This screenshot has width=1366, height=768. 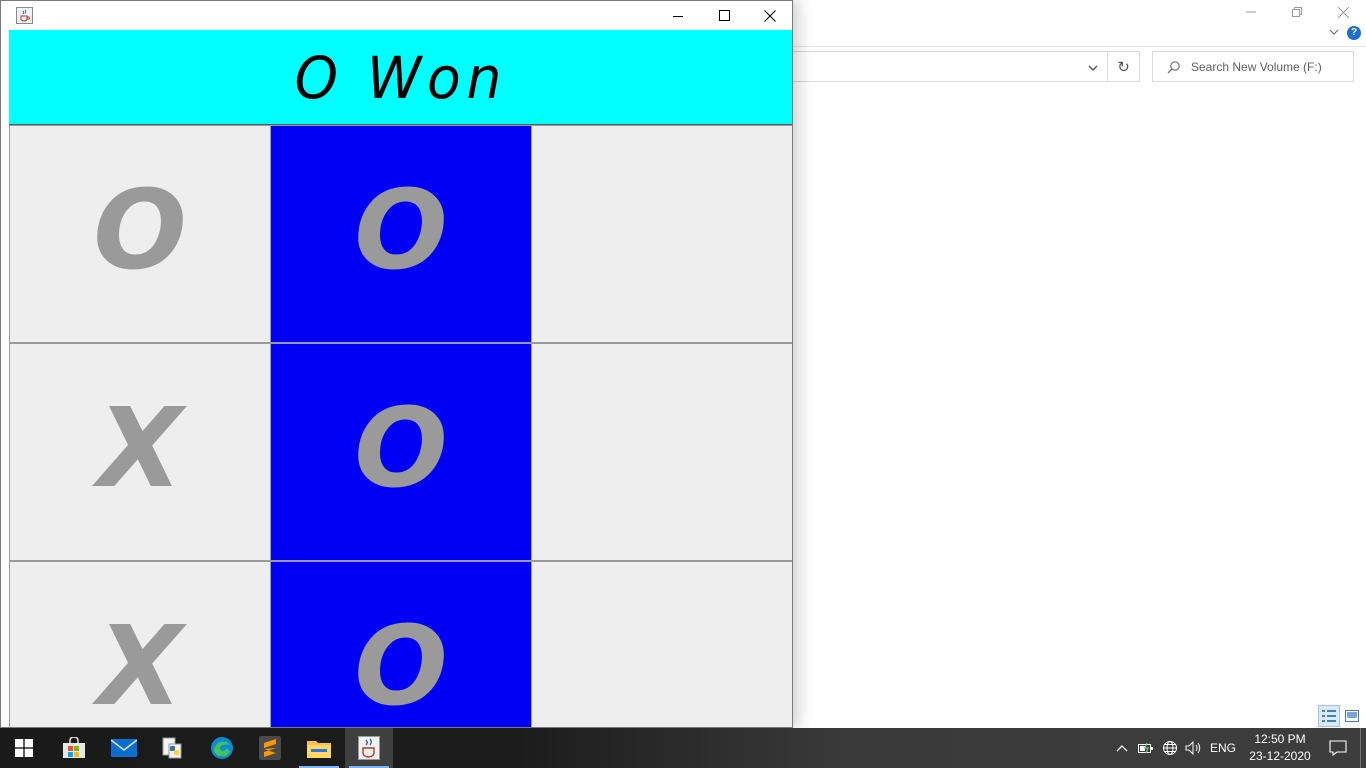 I want to click on battery-tray-button, so click(x=1146, y=748).